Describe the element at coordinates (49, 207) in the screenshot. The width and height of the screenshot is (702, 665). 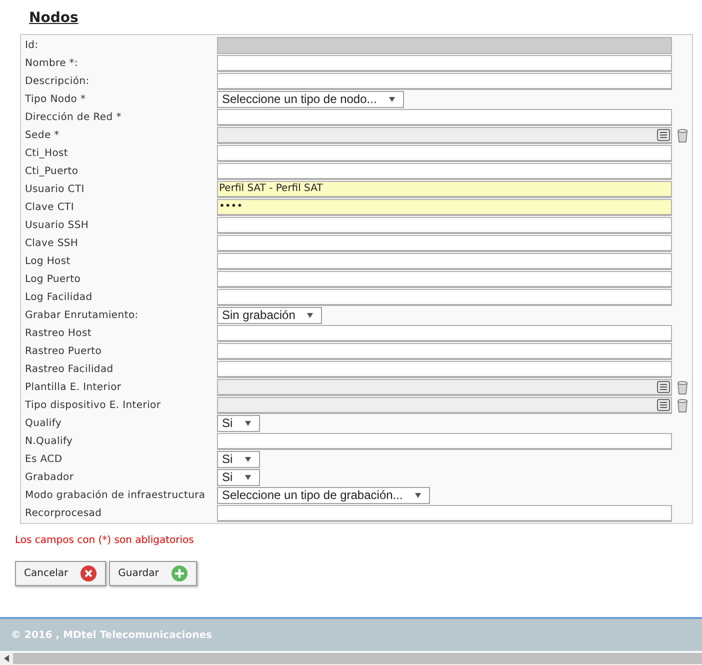
I see `field-label: Clave CTI` at that location.